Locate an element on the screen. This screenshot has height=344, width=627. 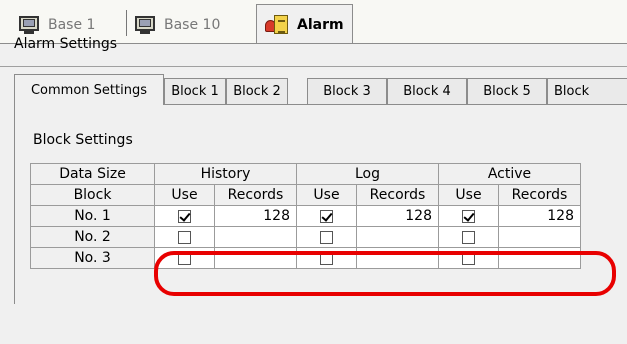
tab-block-2: Block 2 is located at coordinates (257, 91).